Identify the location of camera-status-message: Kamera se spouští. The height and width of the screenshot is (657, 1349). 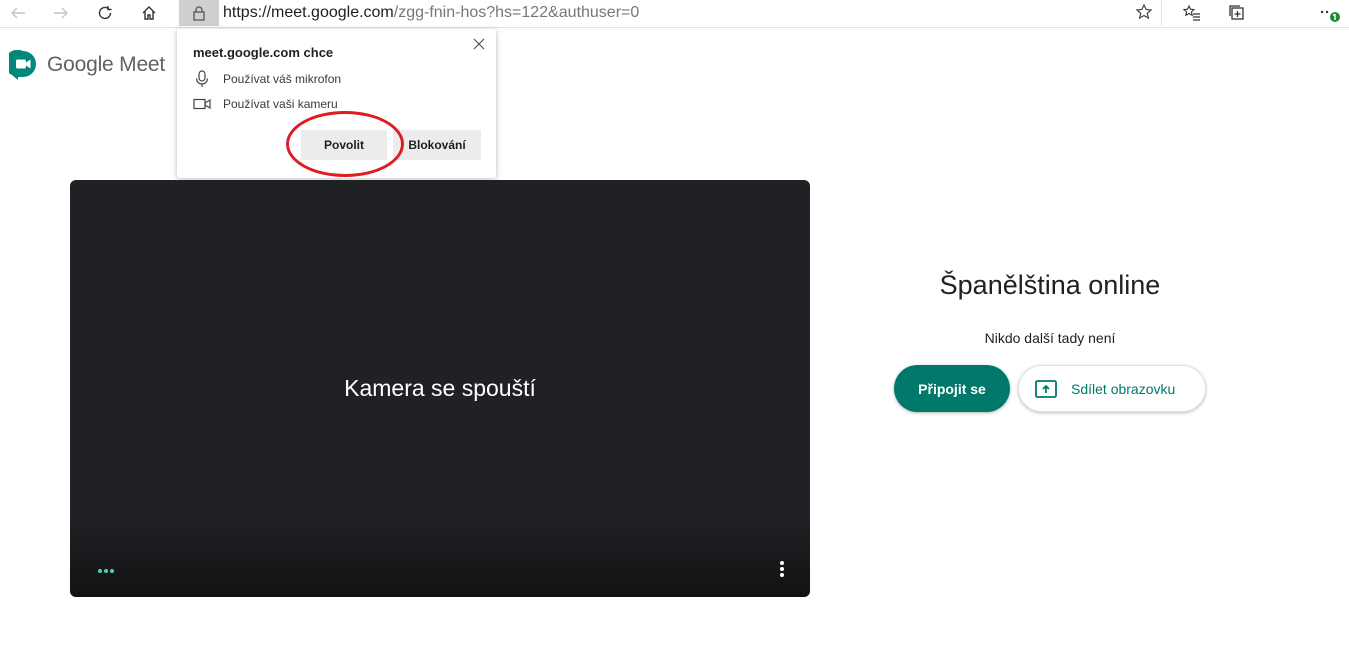
(440, 388).